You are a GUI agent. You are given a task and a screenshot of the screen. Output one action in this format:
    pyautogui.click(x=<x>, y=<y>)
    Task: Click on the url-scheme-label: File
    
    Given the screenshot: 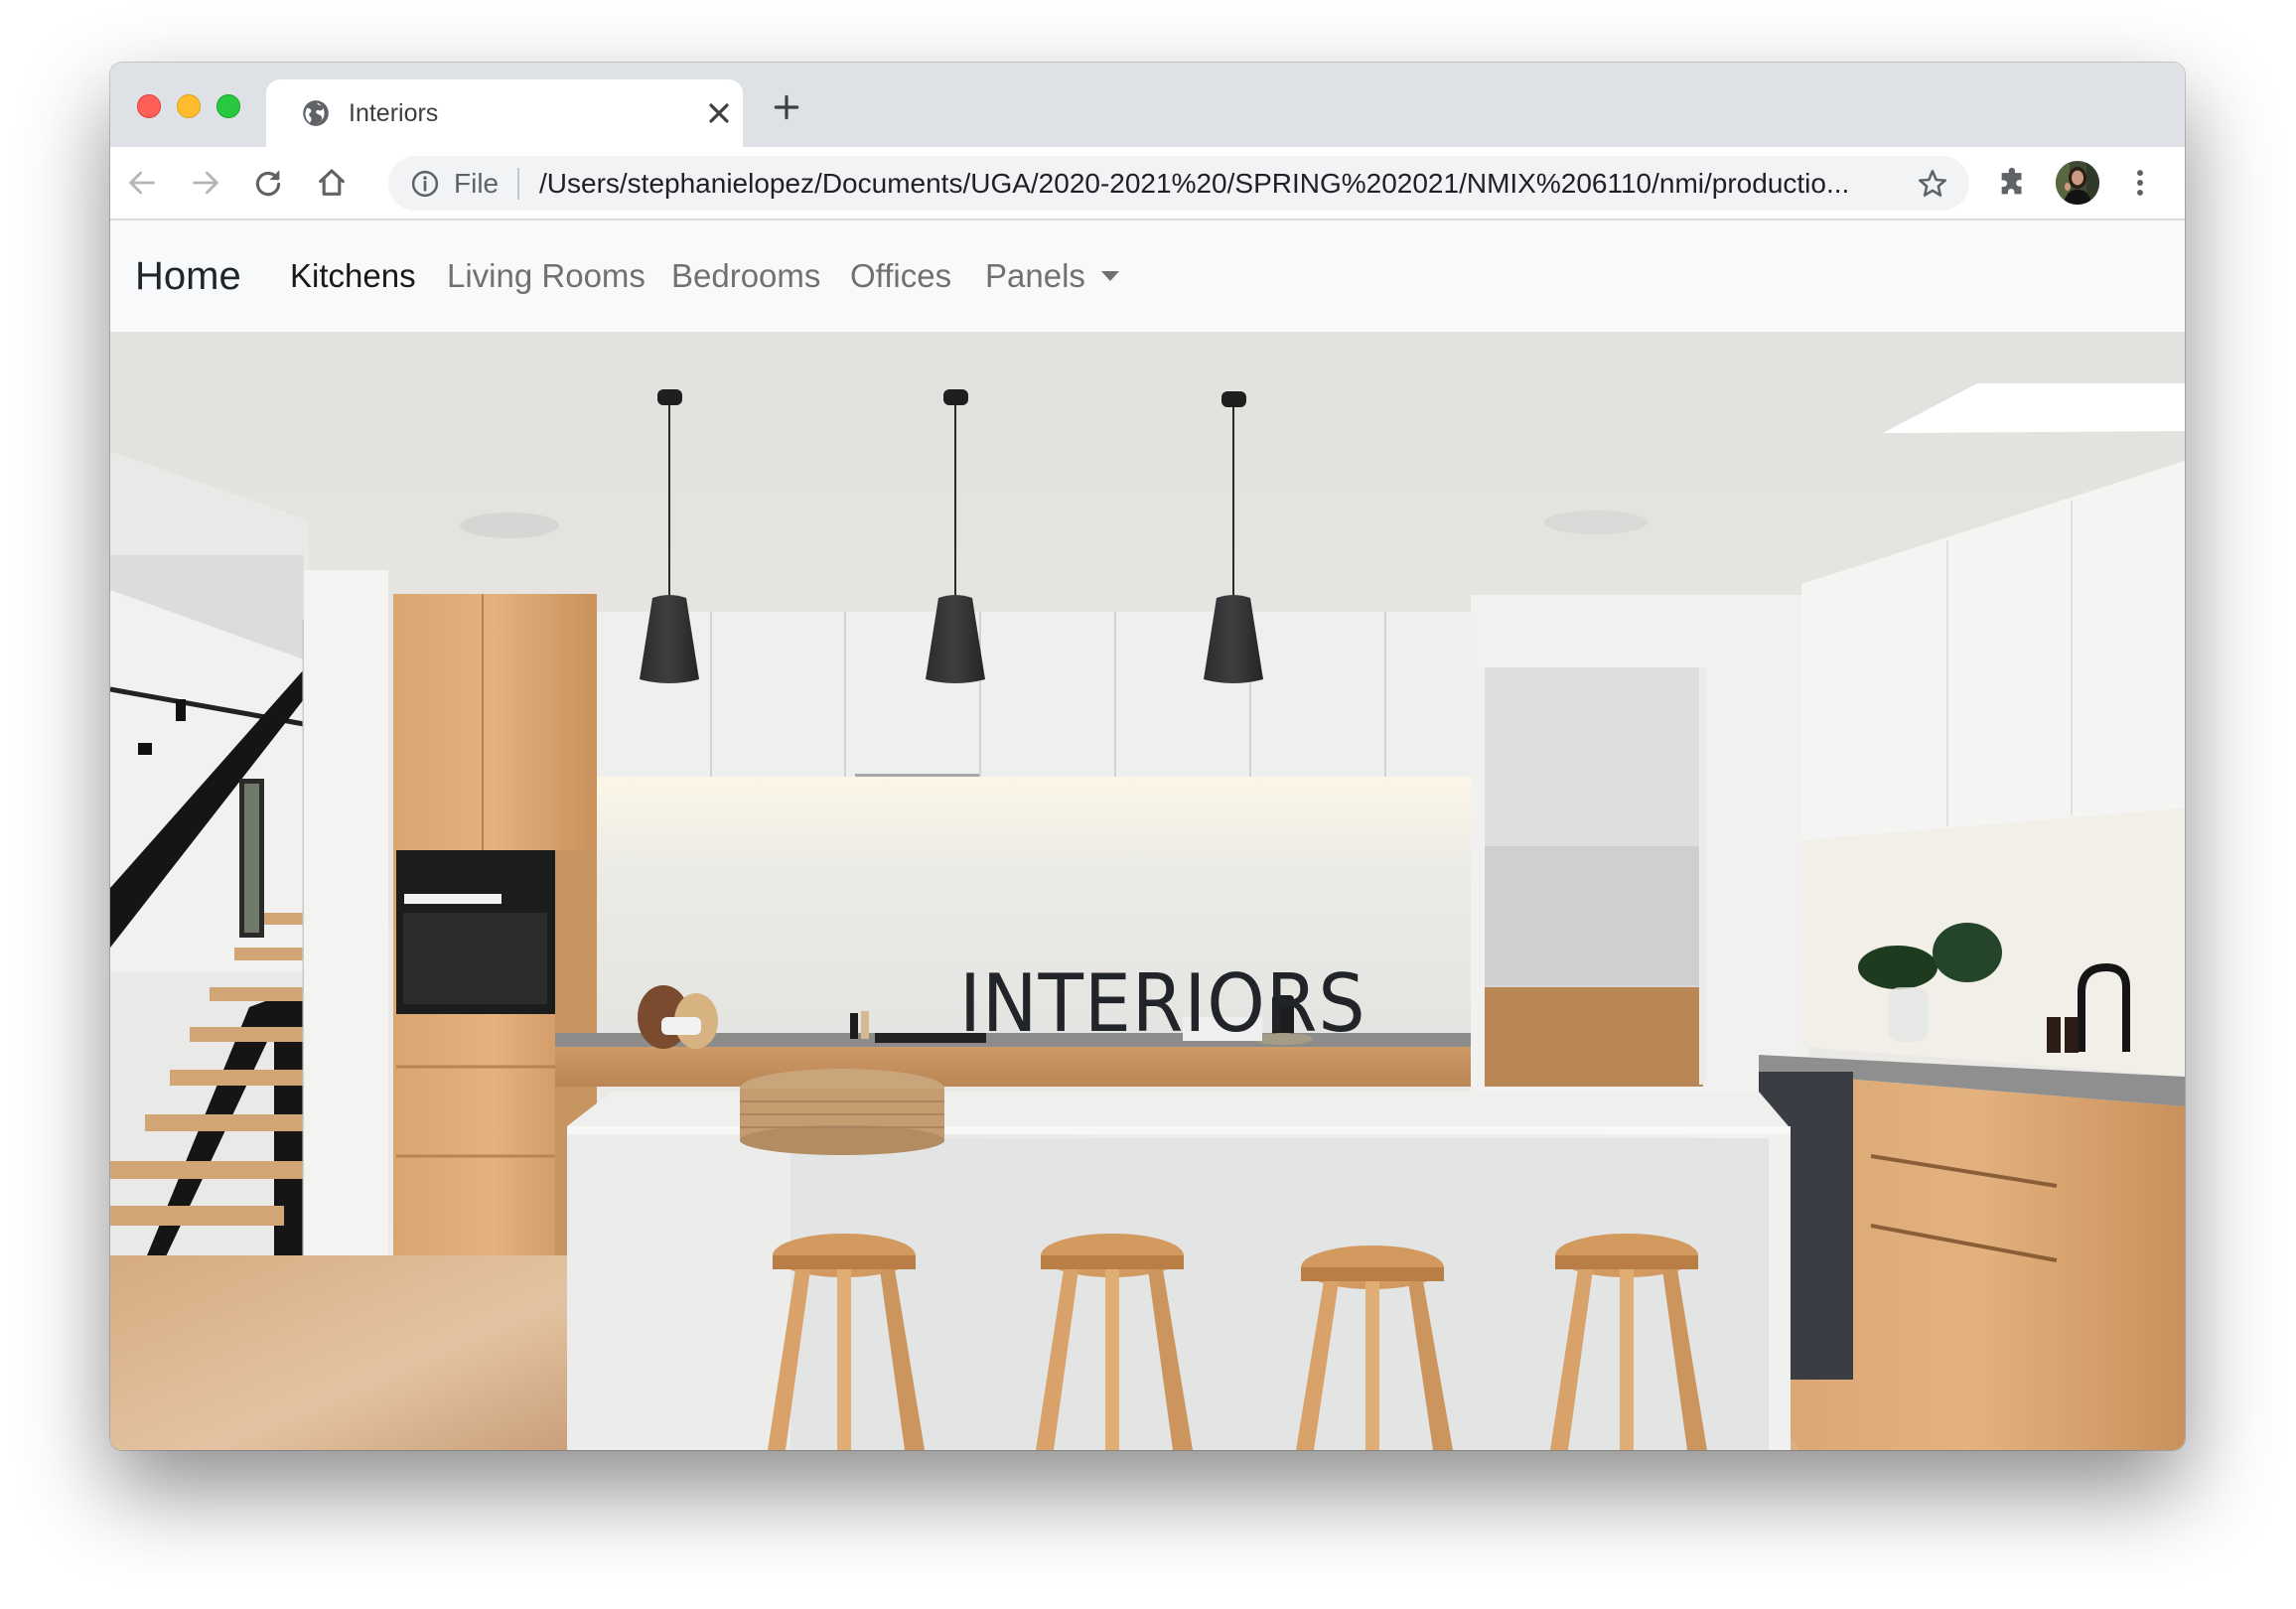 What is the action you would take?
    pyautogui.click(x=477, y=183)
    